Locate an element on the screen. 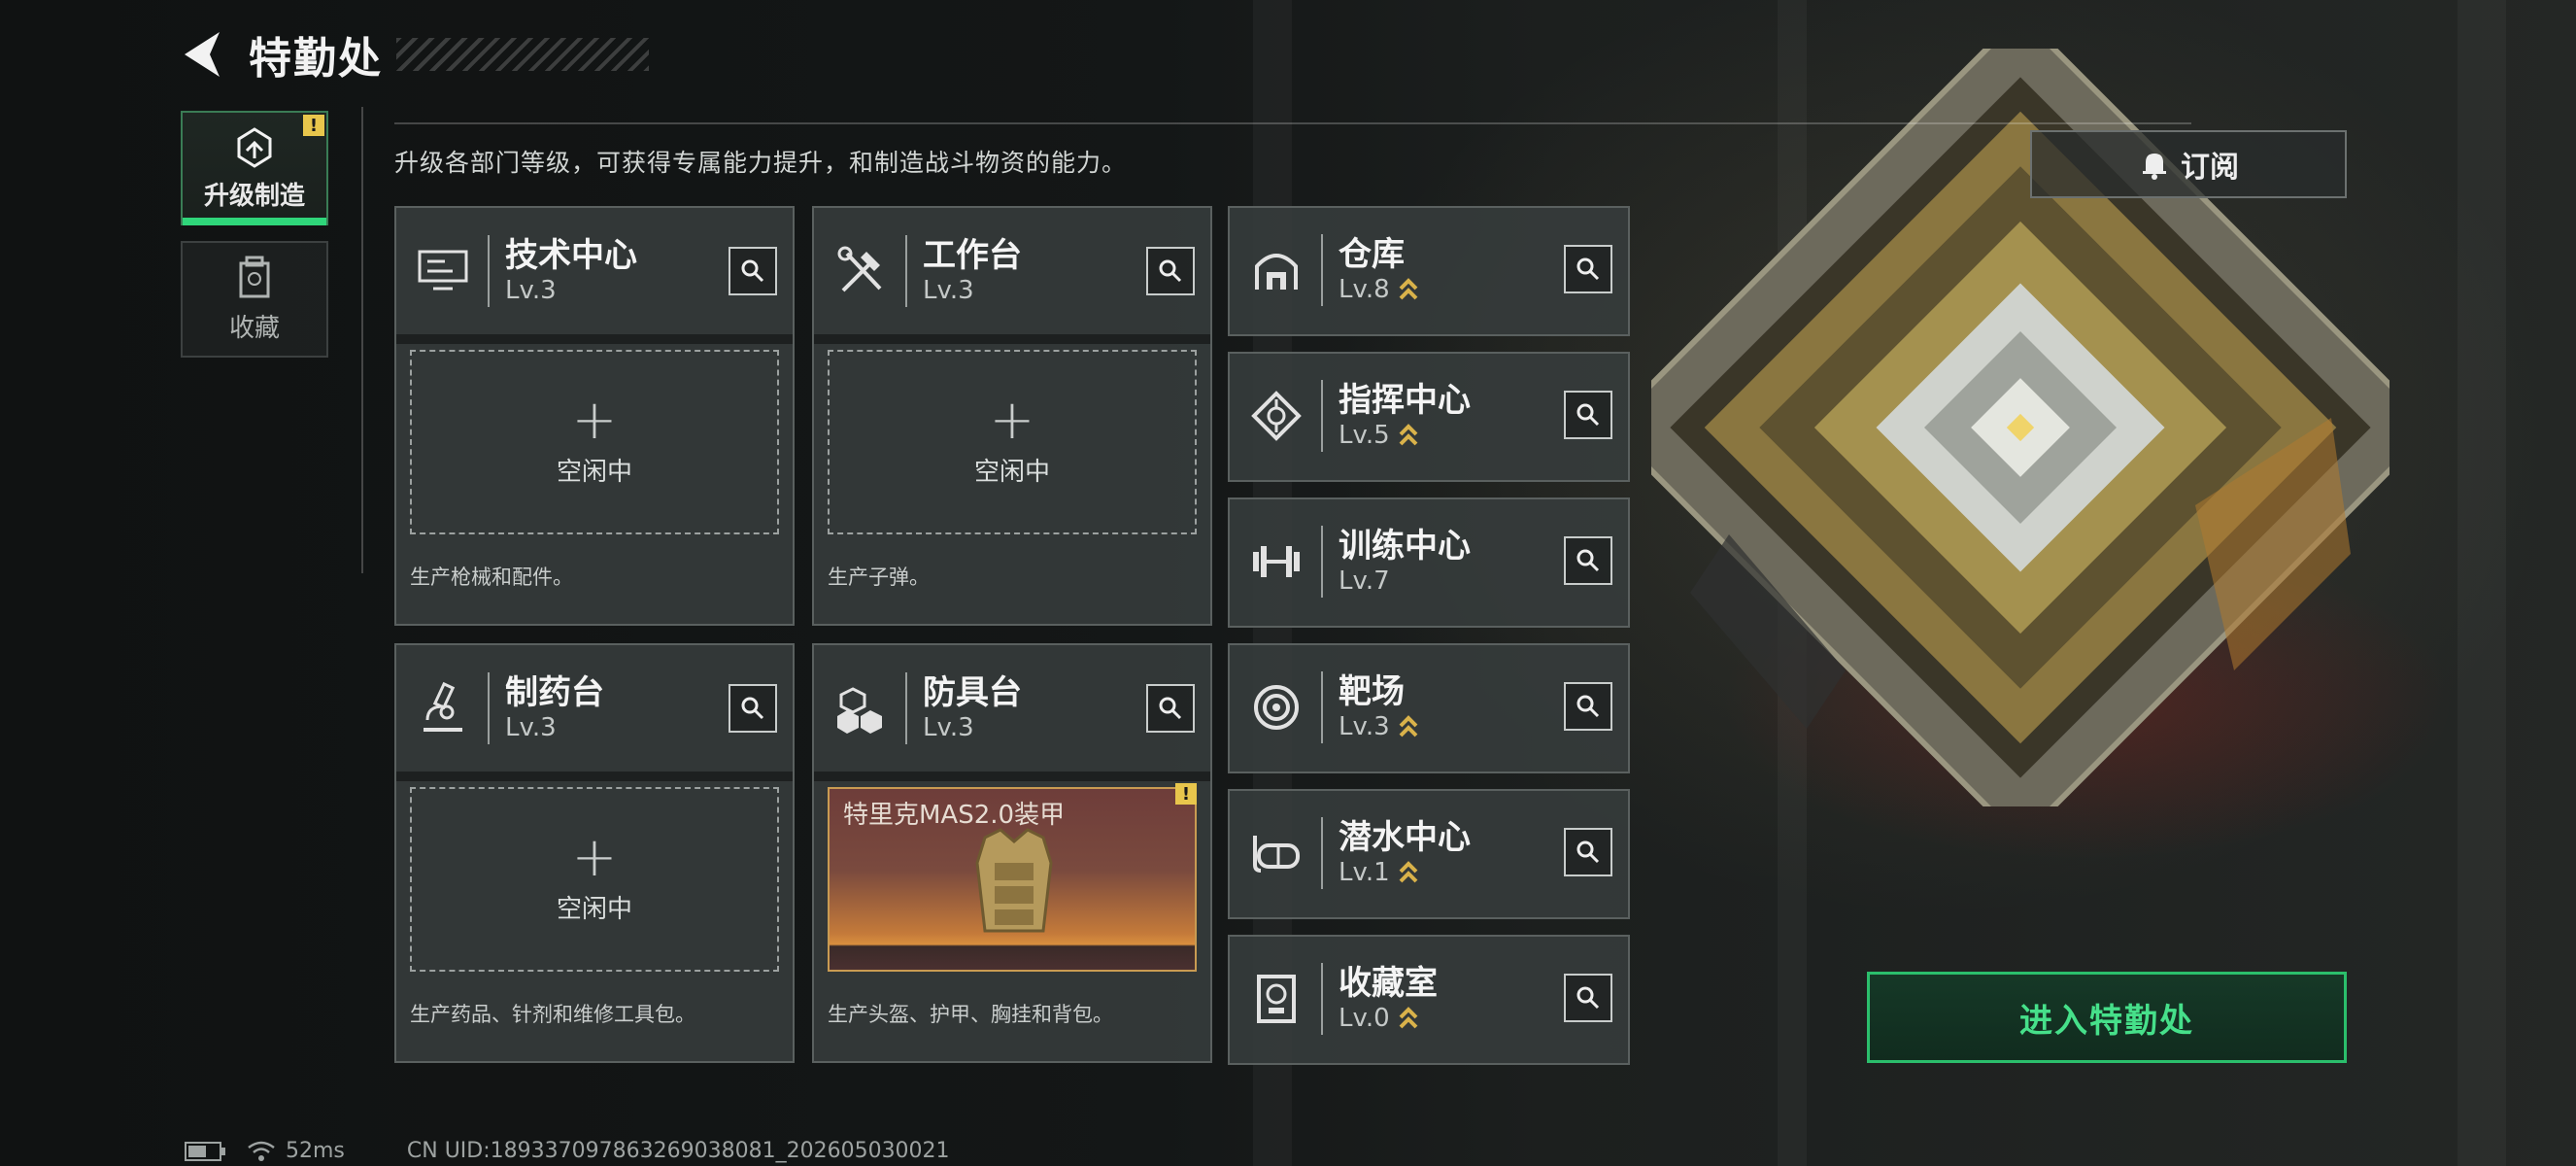 The width and height of the screenshot is (2576, 1166). dept-level-row: Lv.5 is located at coordinates (1405, 435).